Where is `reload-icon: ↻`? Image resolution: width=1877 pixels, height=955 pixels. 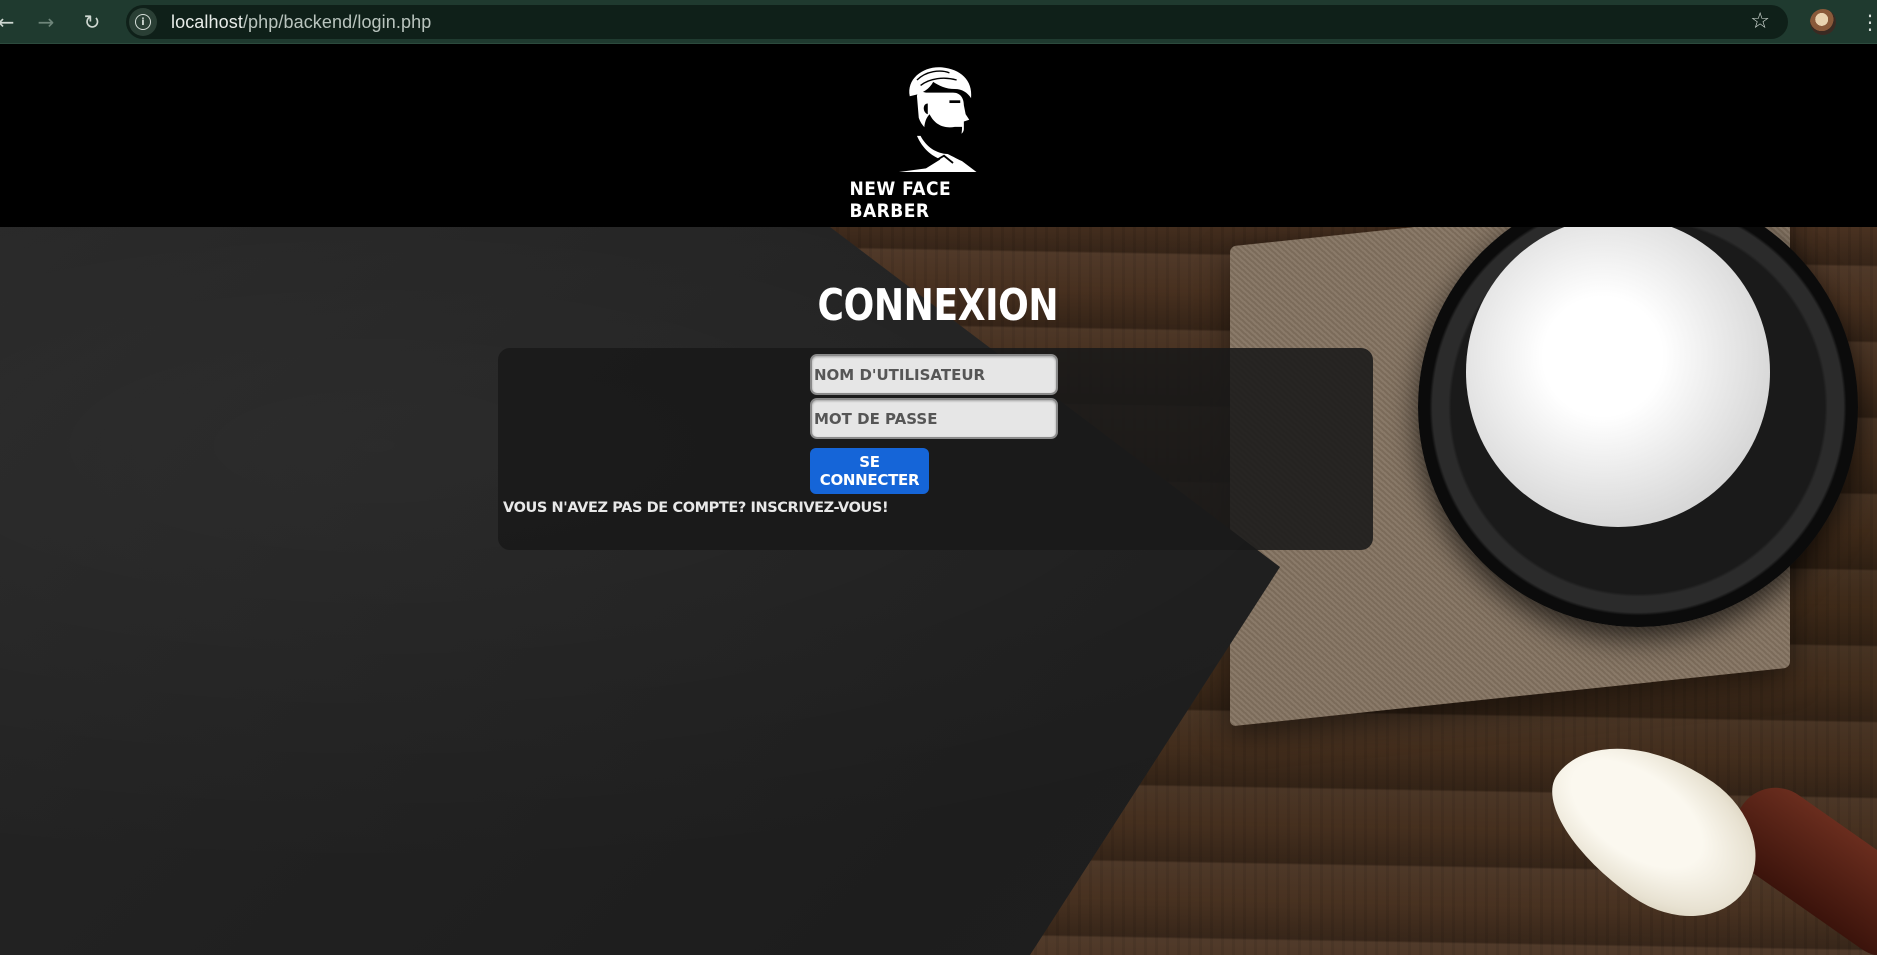 reload-icon: ↻ is located at coordinates (92, 22).